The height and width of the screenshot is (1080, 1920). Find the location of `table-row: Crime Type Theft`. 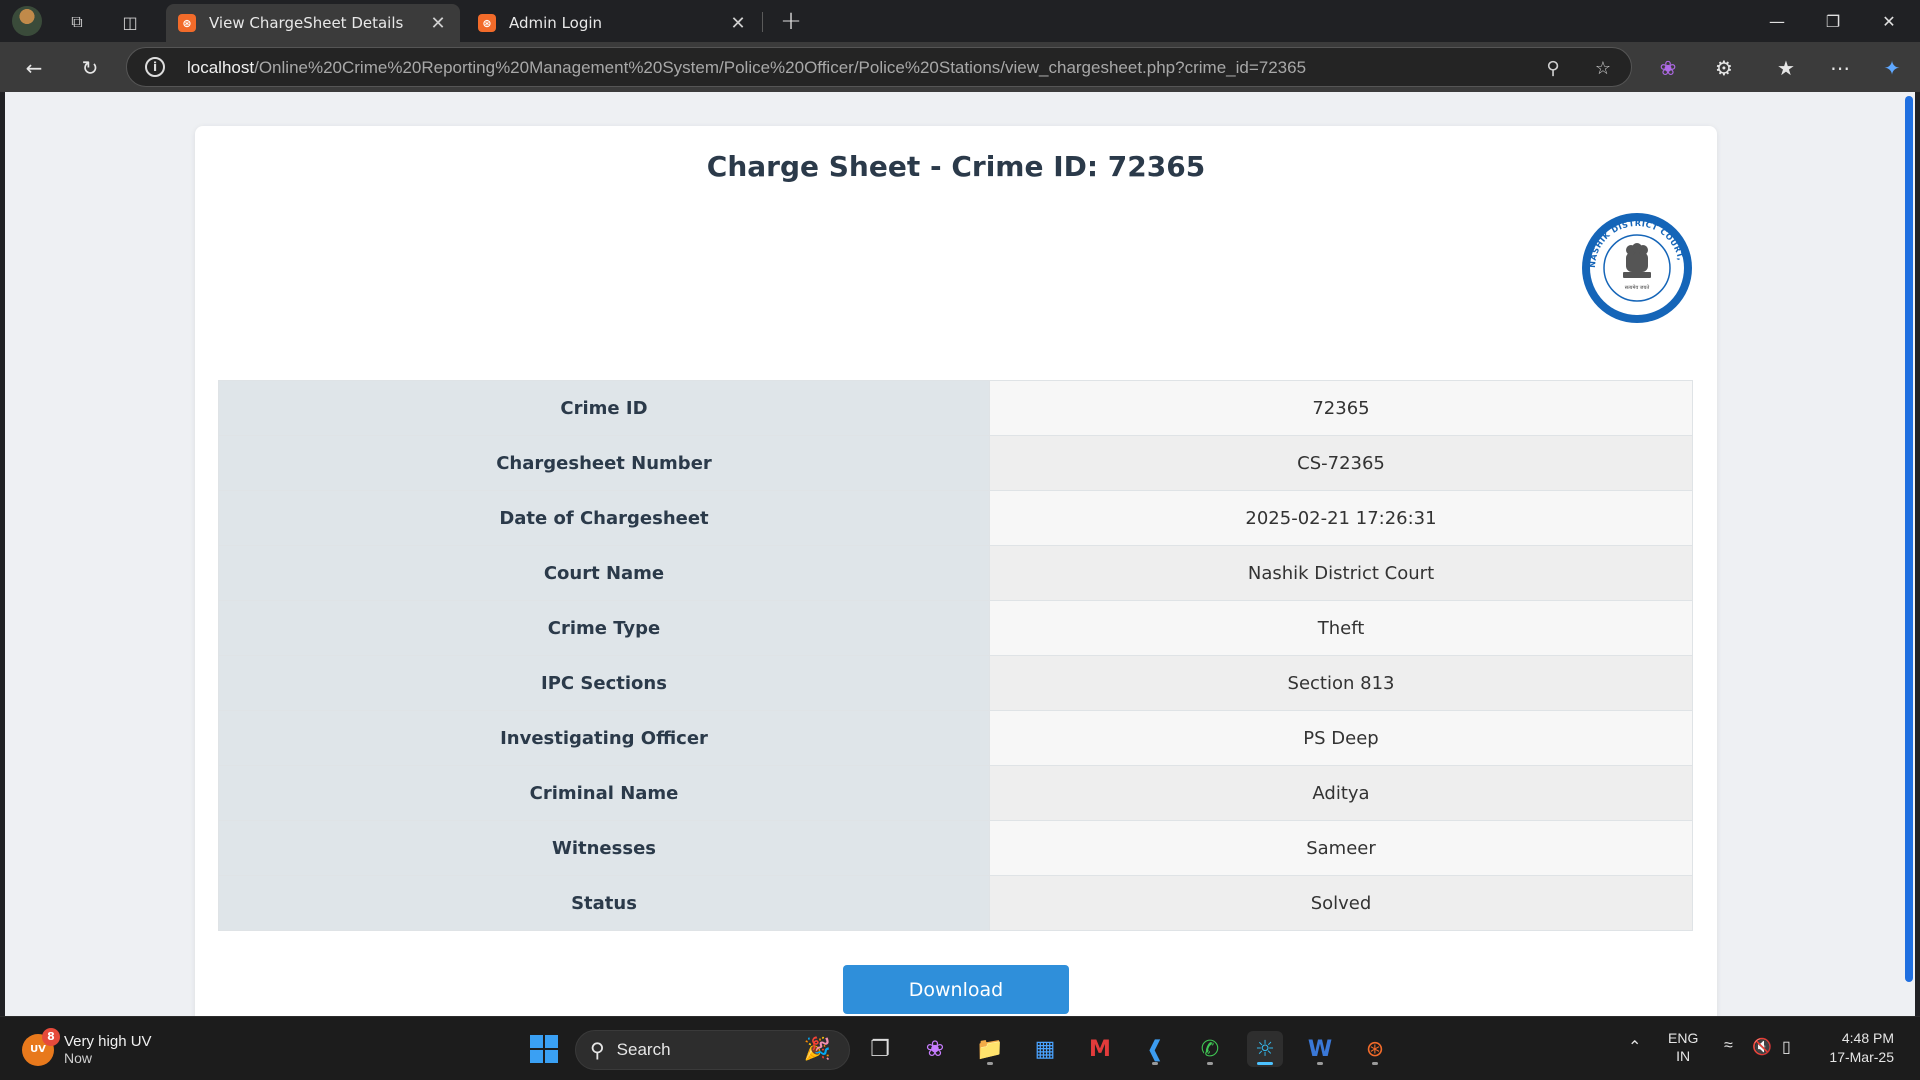

table-row: Crime Type Theft is located at coordinates (955, 628).